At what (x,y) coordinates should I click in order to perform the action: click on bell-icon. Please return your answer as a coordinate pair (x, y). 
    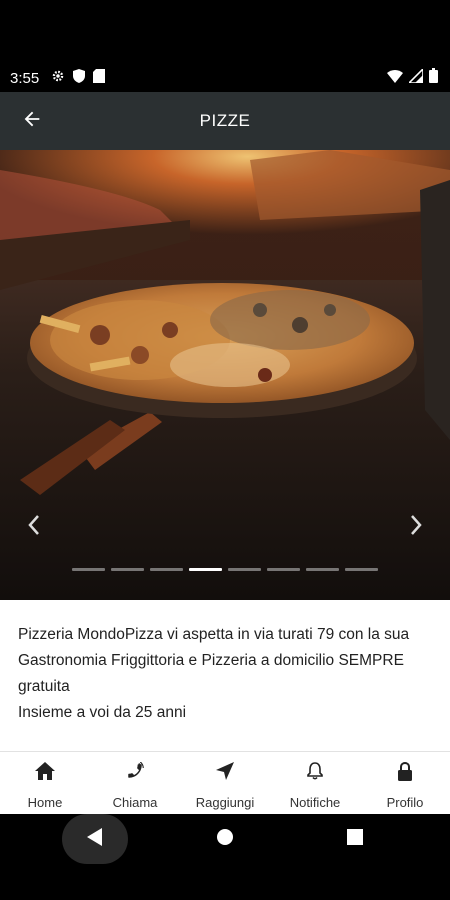
    Looking at the image, I should click on (315, 771).